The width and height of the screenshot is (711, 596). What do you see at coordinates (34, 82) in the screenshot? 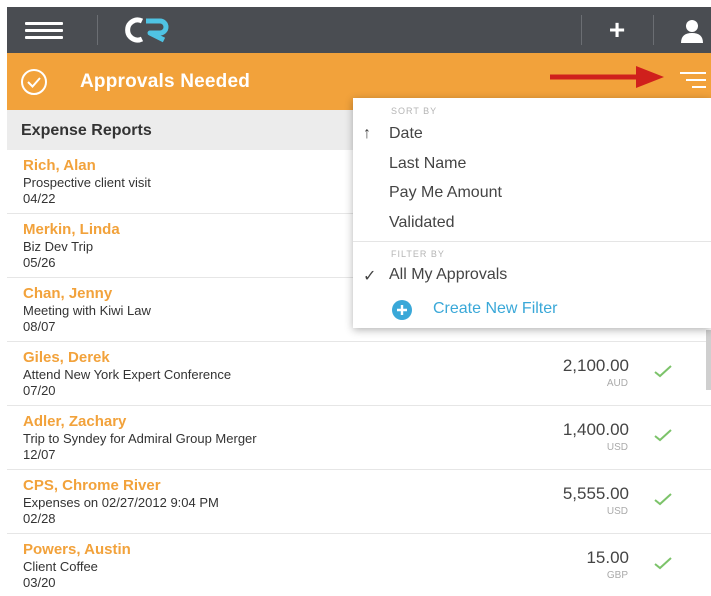
I see `check-circle-icon` at bounding box center [34, 82].